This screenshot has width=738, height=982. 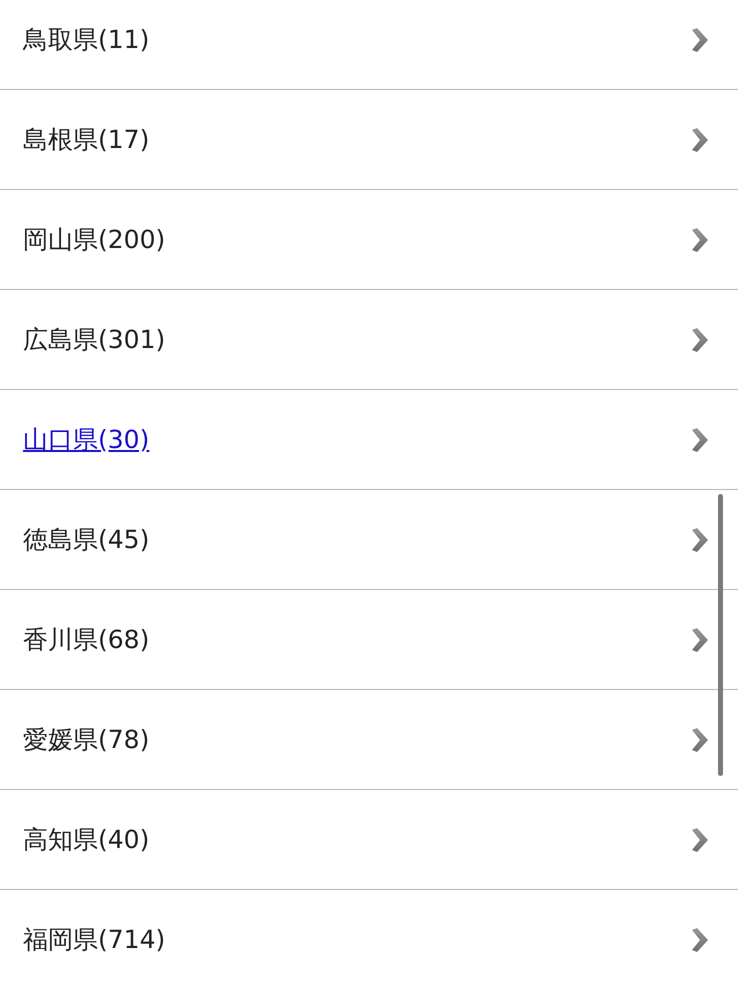 What do you see at coordinates (369, 936) in the screenshot?
I see `prefecture-list-item: 福岡県(714)` at bounding box center [369, 936].